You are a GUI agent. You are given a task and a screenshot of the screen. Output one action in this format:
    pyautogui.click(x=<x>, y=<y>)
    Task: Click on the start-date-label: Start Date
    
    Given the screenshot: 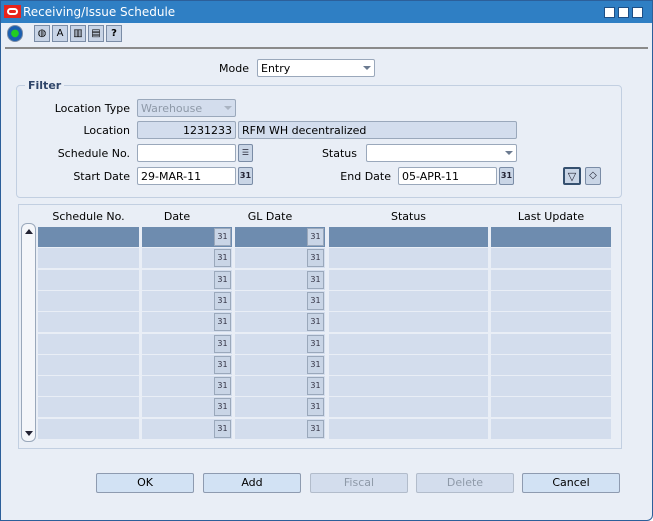 What is the action you would take?
    pyautogui.click(x=101, y=176)
    